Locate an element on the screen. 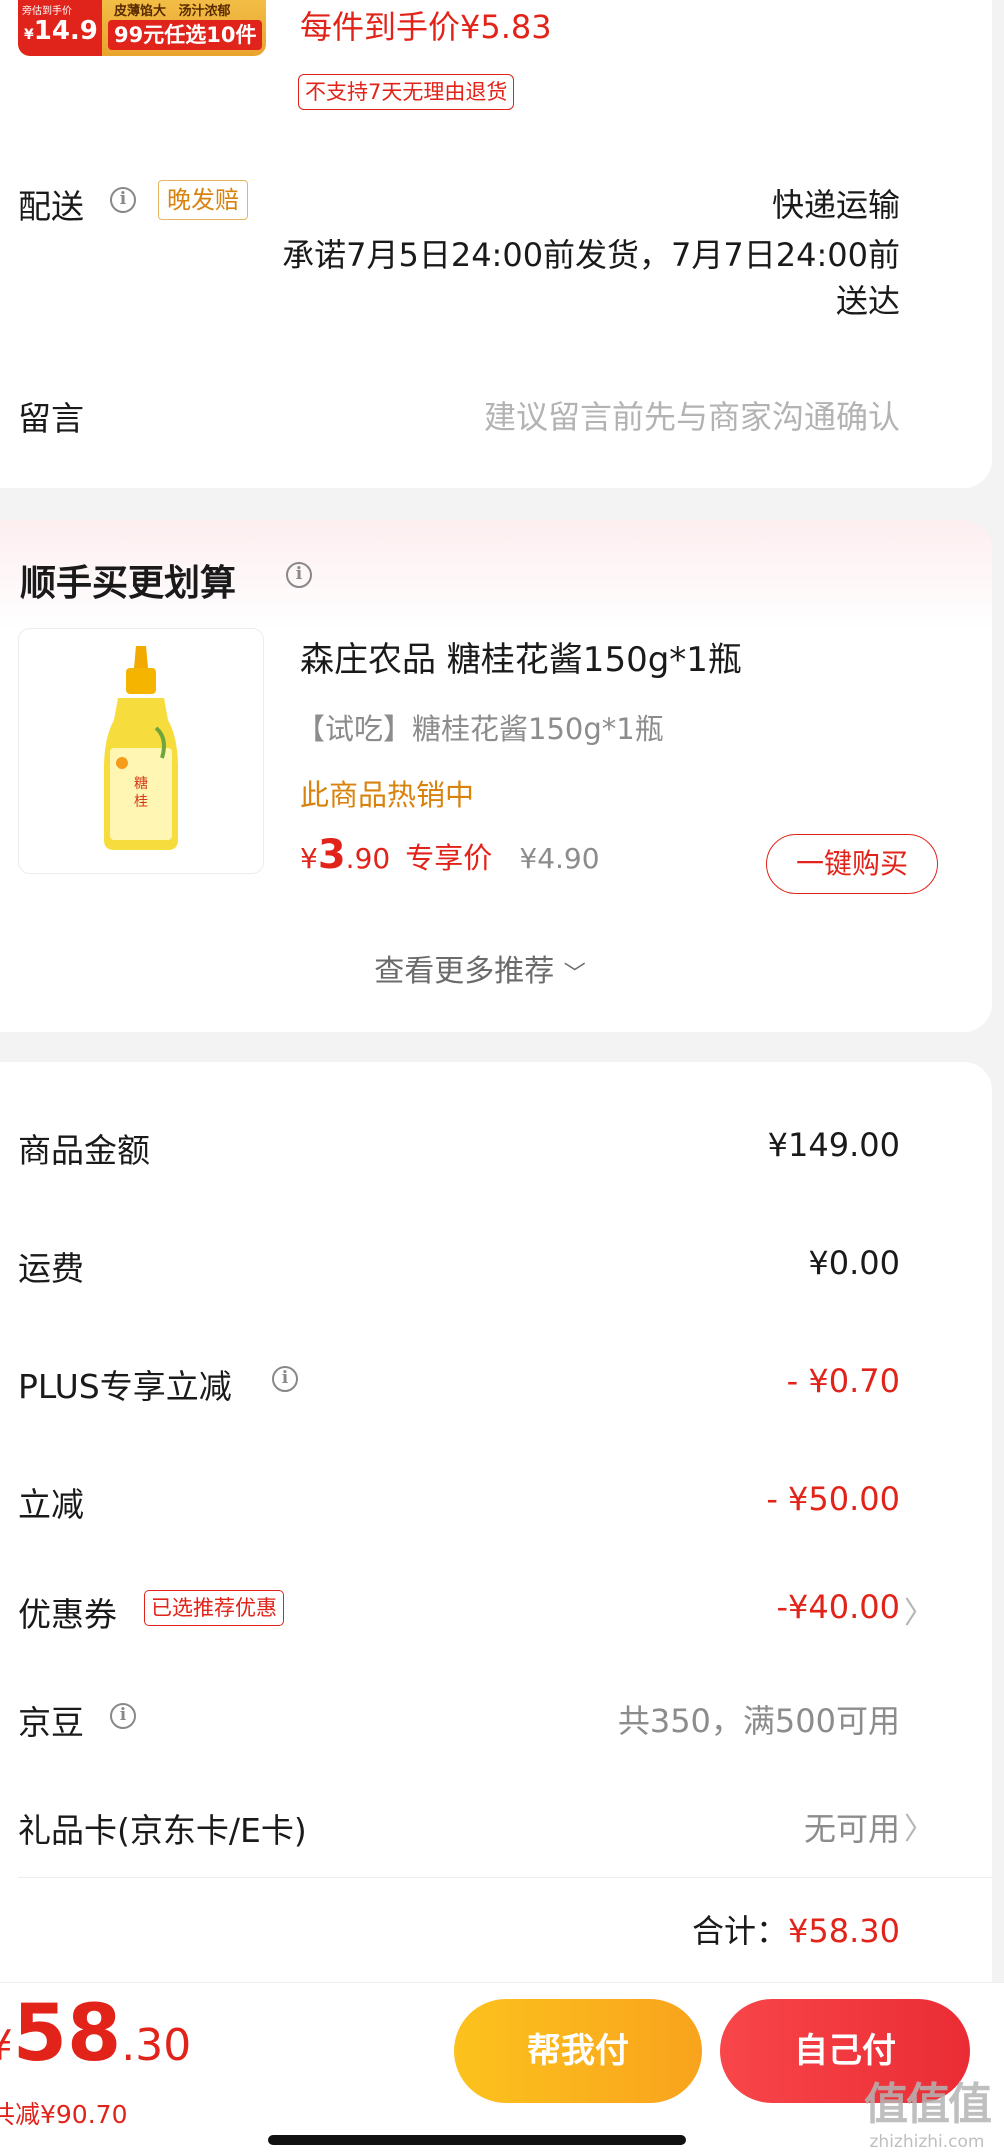 The width and height of the screenshot is (1004, 2154). chevron-down-icon: ﹀ is located at coordinates (574, 974).